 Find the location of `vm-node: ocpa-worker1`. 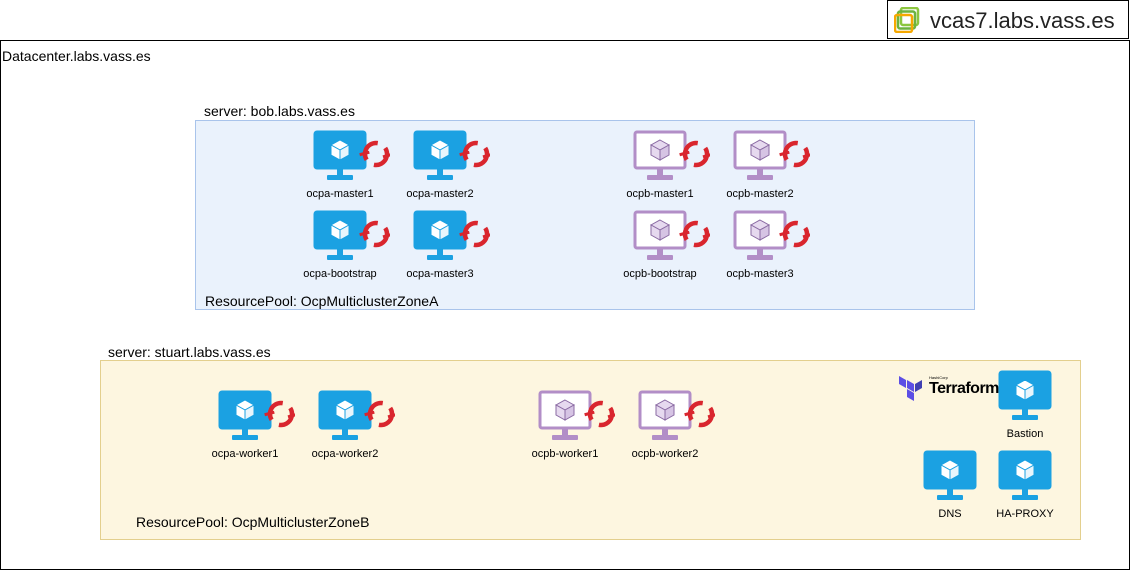

vm-node: ocpa-worker1 is located at coordinates (245, 425).